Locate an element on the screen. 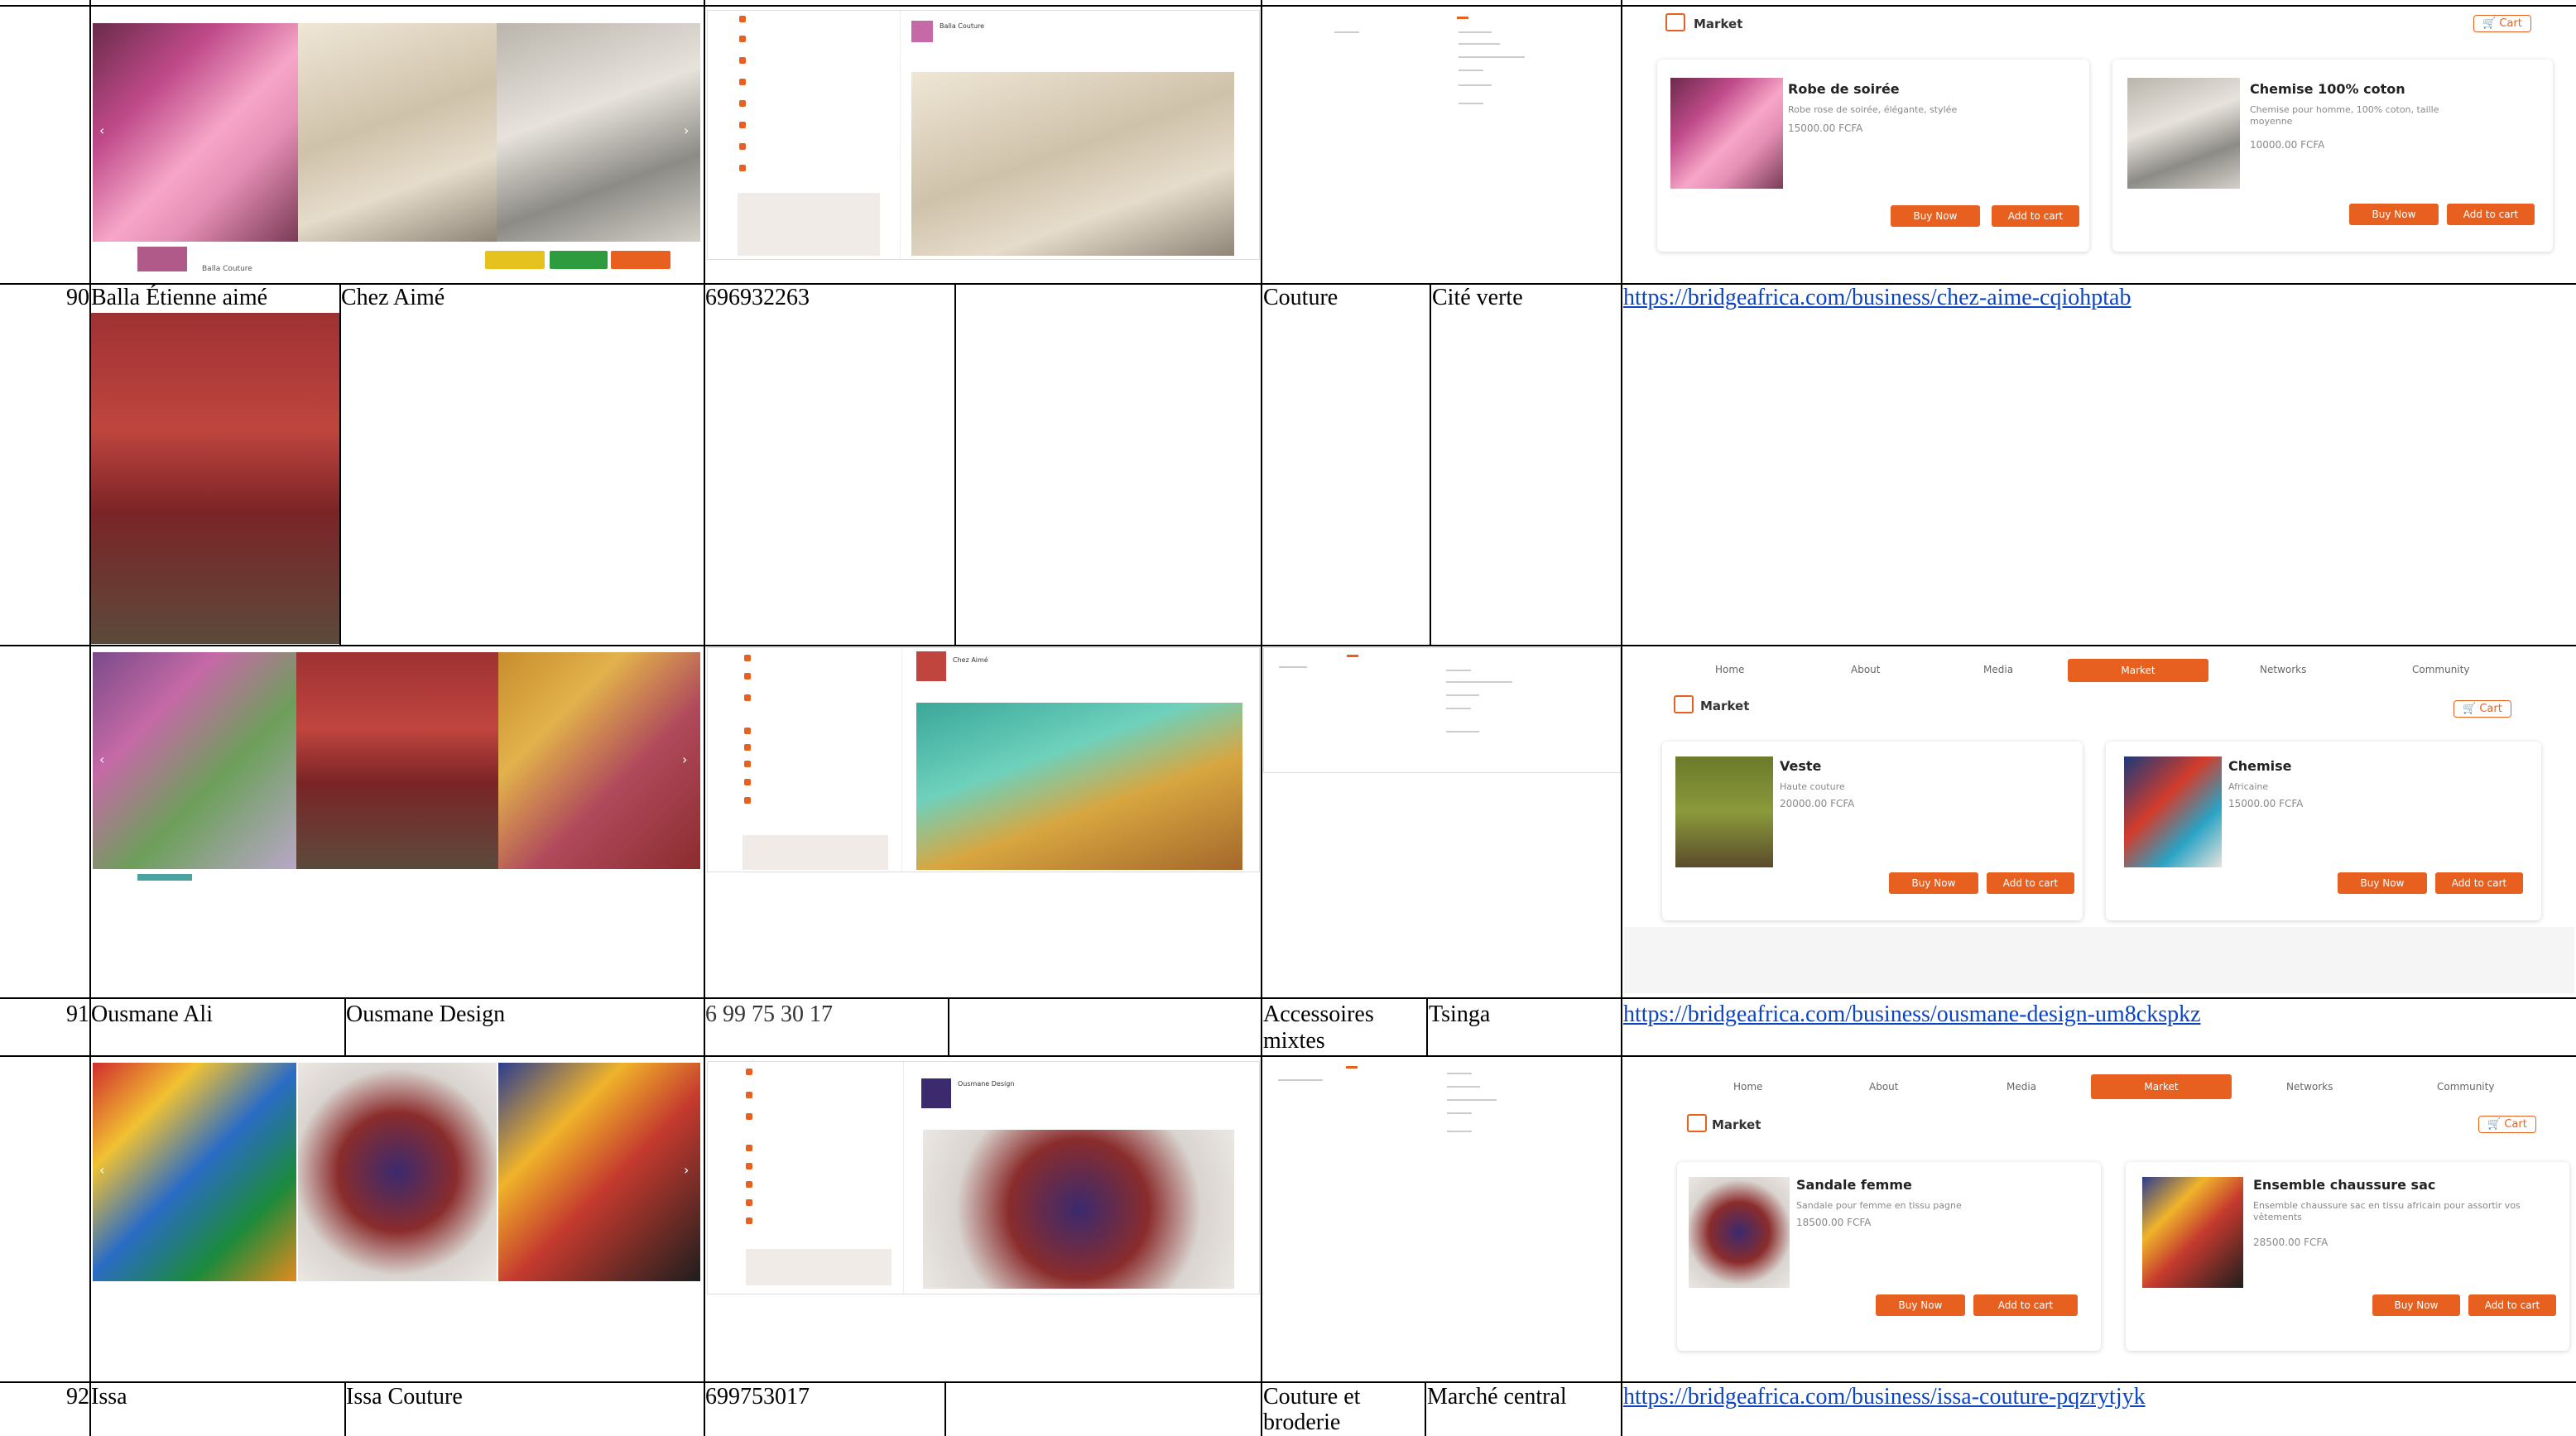  category: Couture is located at coordinates (1300, 297).